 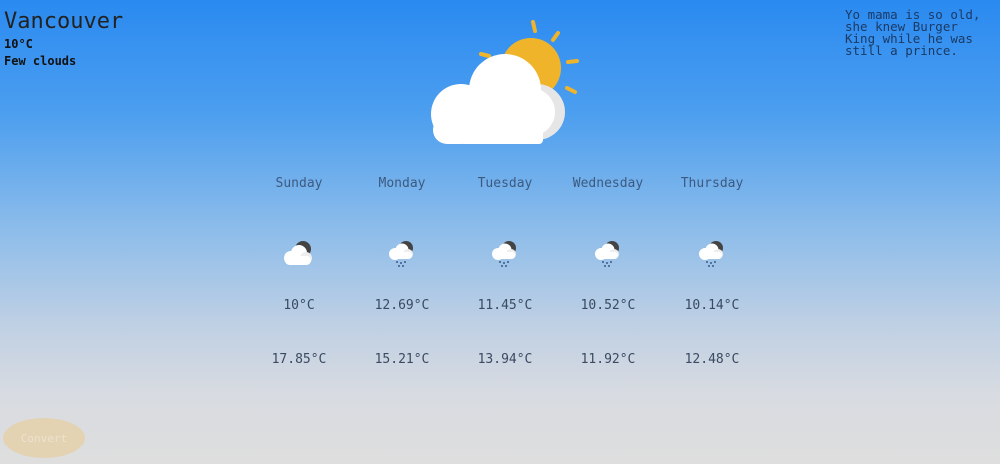 I want to click on current-temperature: 10°C, so click(x=18, y=44).